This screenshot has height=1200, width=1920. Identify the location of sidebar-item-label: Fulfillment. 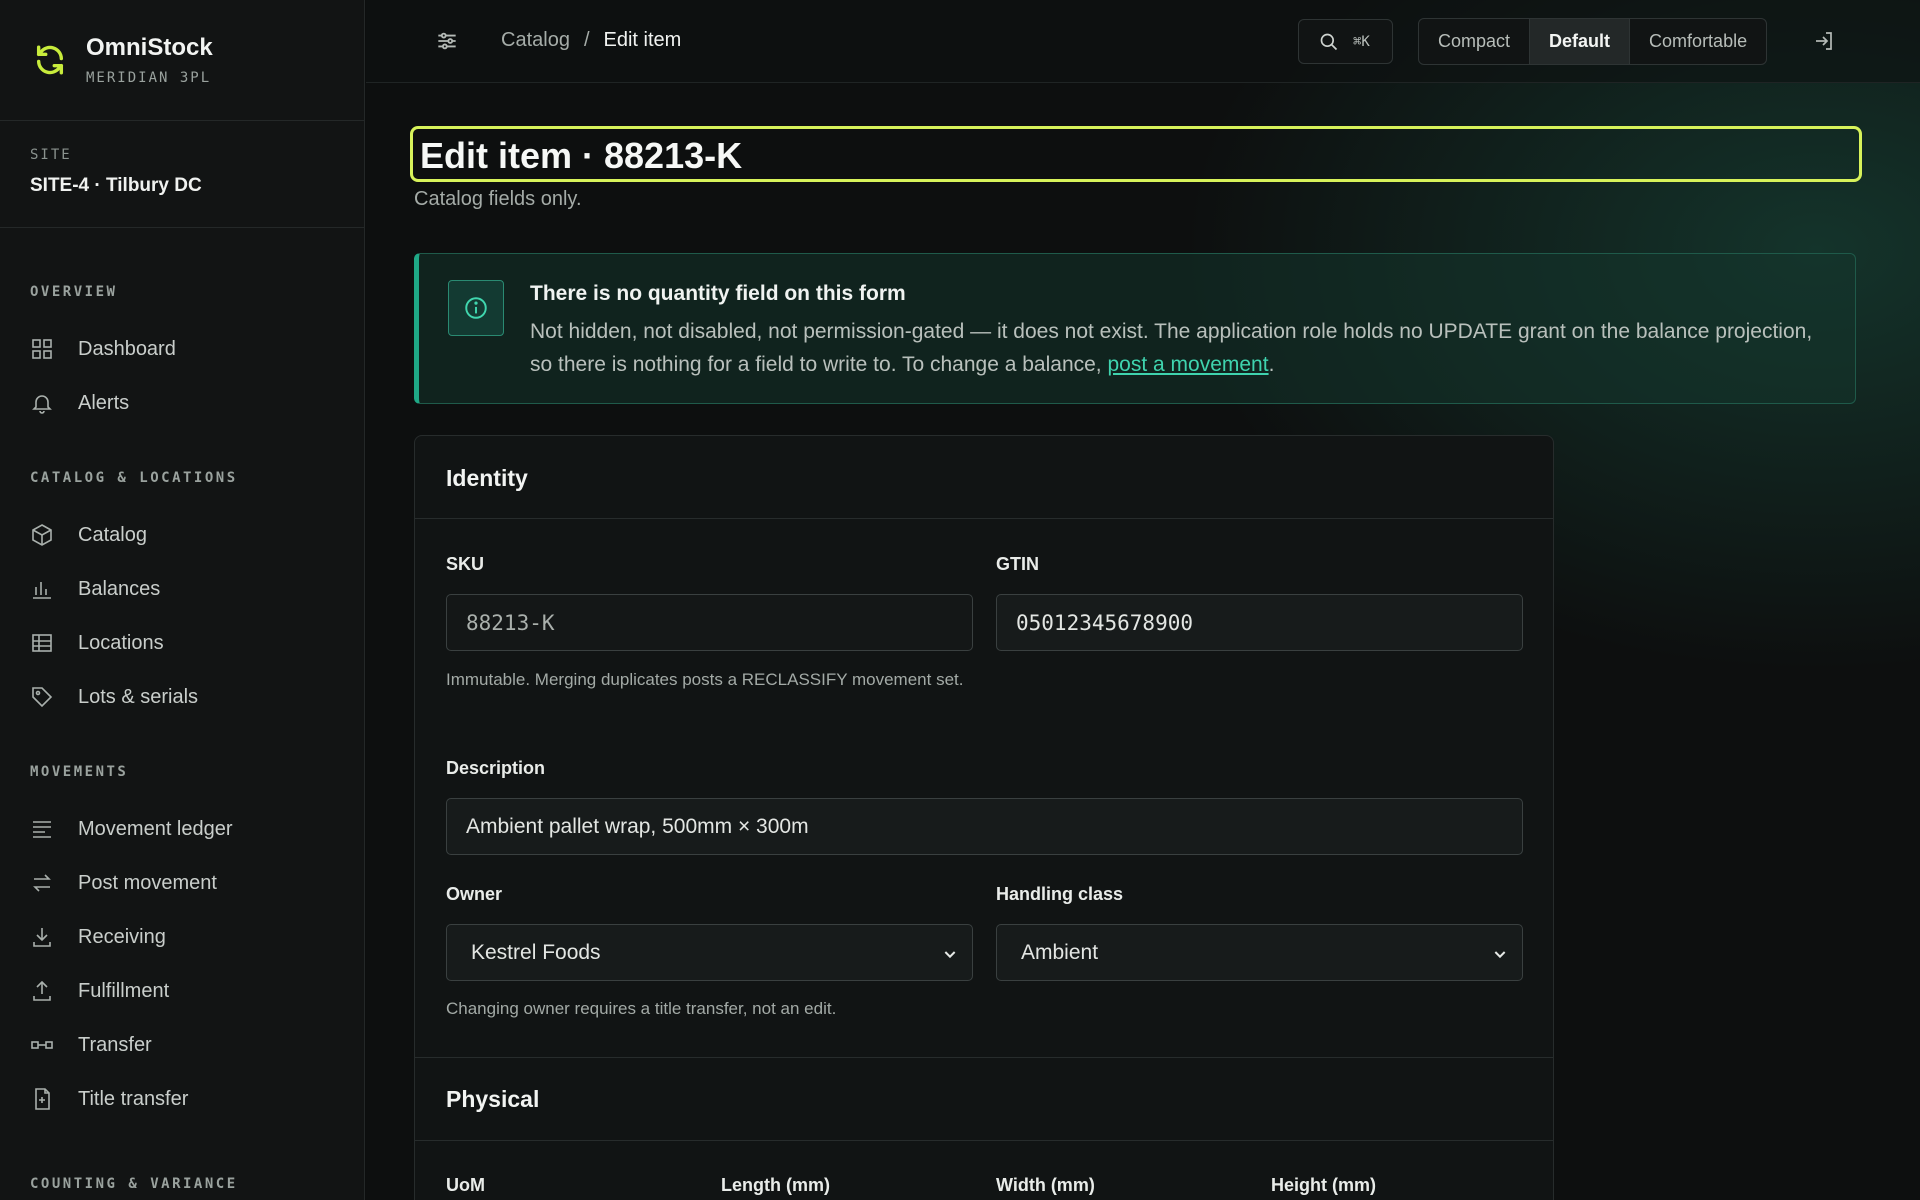
(124, 990).